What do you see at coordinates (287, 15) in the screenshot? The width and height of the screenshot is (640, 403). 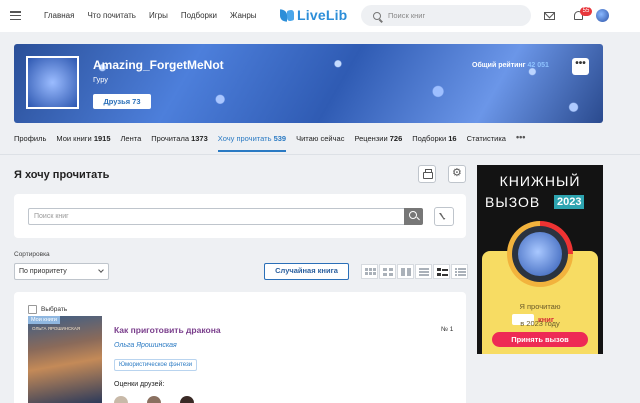 I see `book-logo-icon` at bounding box center [287, 15].